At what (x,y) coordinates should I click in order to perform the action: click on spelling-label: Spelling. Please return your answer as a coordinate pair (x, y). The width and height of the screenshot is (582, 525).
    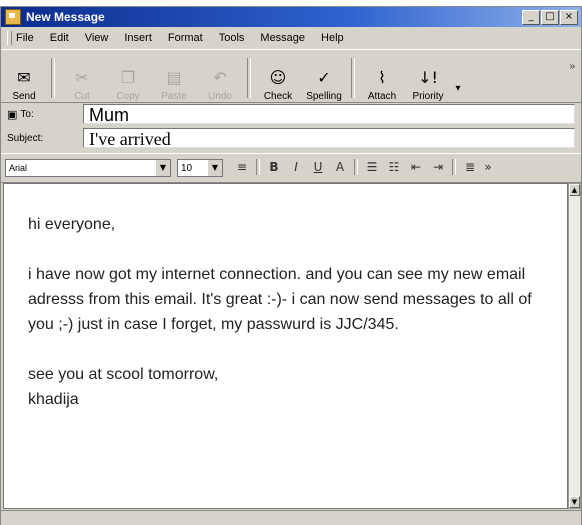
    Looking at the image, I should click on (324, 96).